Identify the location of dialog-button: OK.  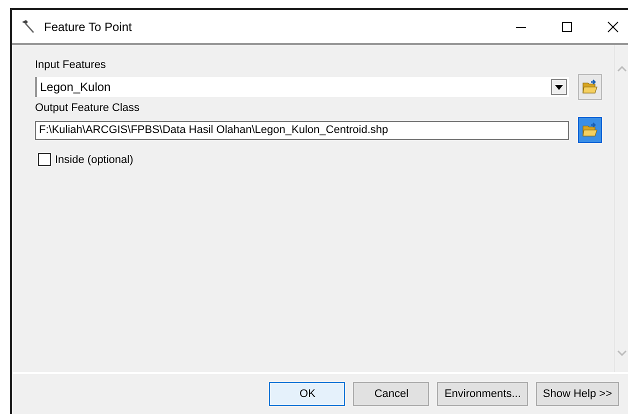
(307, 394).